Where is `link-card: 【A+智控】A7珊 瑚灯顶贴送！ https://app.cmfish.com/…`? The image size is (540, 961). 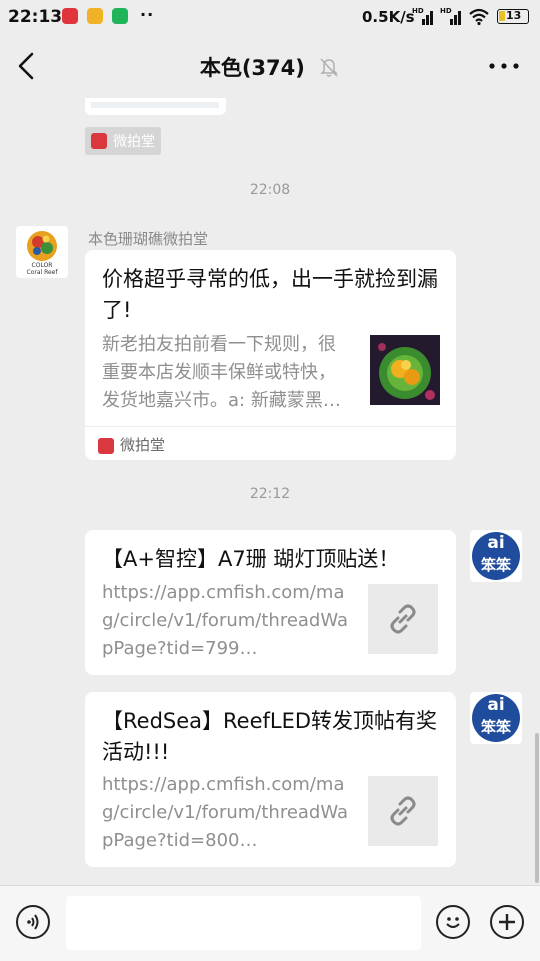
link-card: 【A+智控】A7珊 瑚灯顶贴送！ https://app.cmfish.com/… is located at coordinates (270, 602).